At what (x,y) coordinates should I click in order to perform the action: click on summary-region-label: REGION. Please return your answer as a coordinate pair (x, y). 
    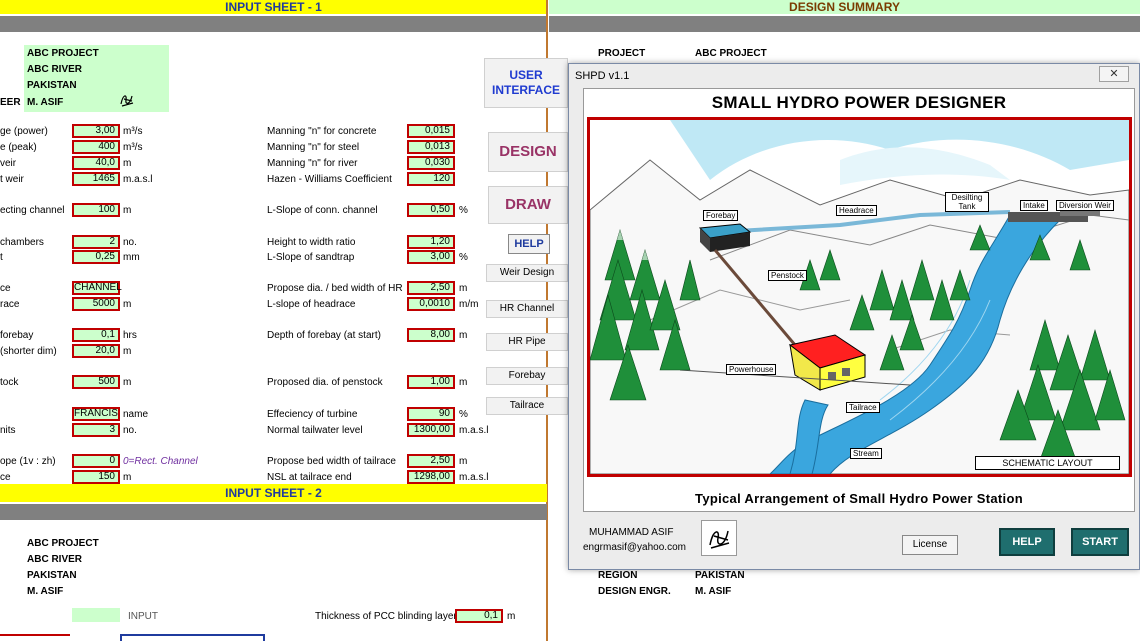
    Looking at the image, I should click on (618, 575).